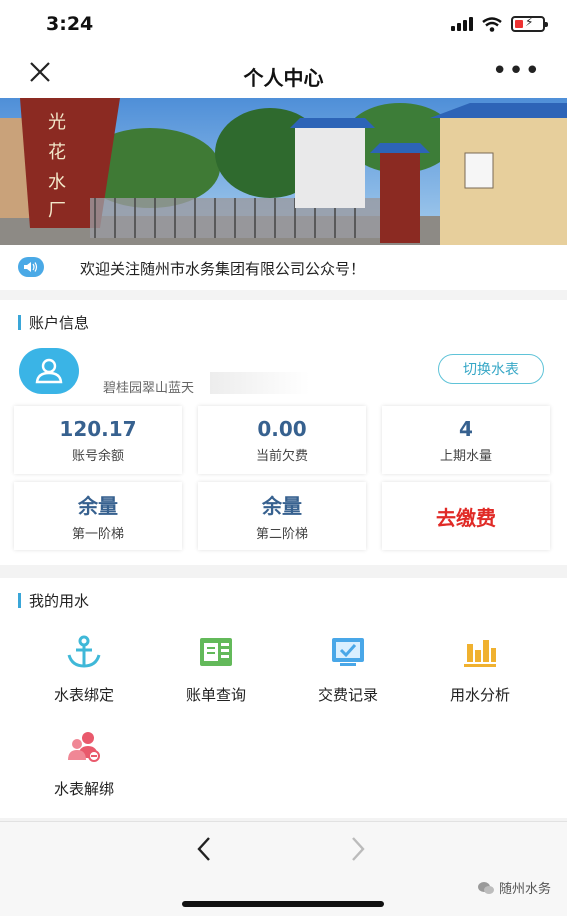 This screenshot has height=916, width=567. What do you see at coordinates (466, 428) in the screenshot?
I see `last-usage-value: 4` at bounding box center [466, 428].